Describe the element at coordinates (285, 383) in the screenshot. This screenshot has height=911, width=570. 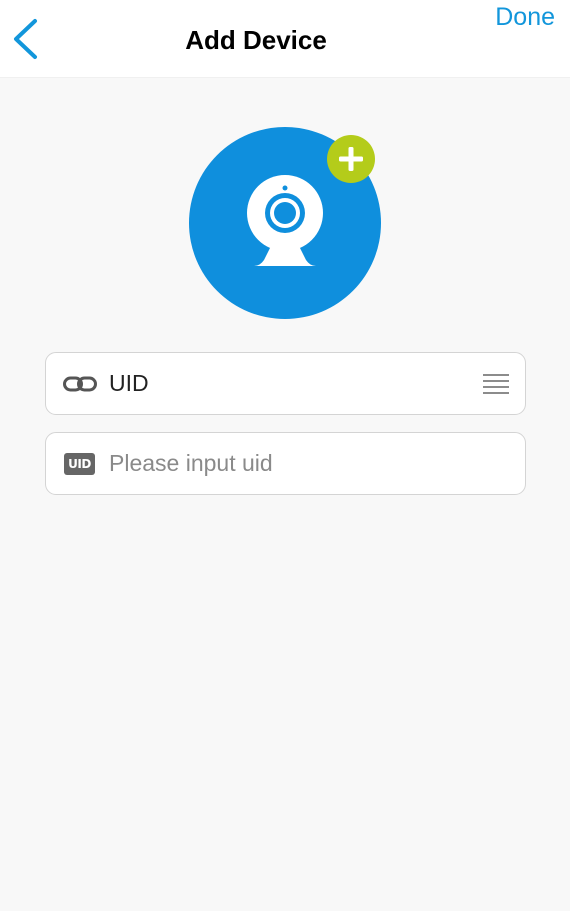
I see `uid-type-field: UID` at that location.